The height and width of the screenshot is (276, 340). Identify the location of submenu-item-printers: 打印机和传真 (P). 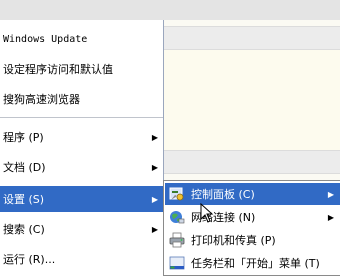
(252, 240).